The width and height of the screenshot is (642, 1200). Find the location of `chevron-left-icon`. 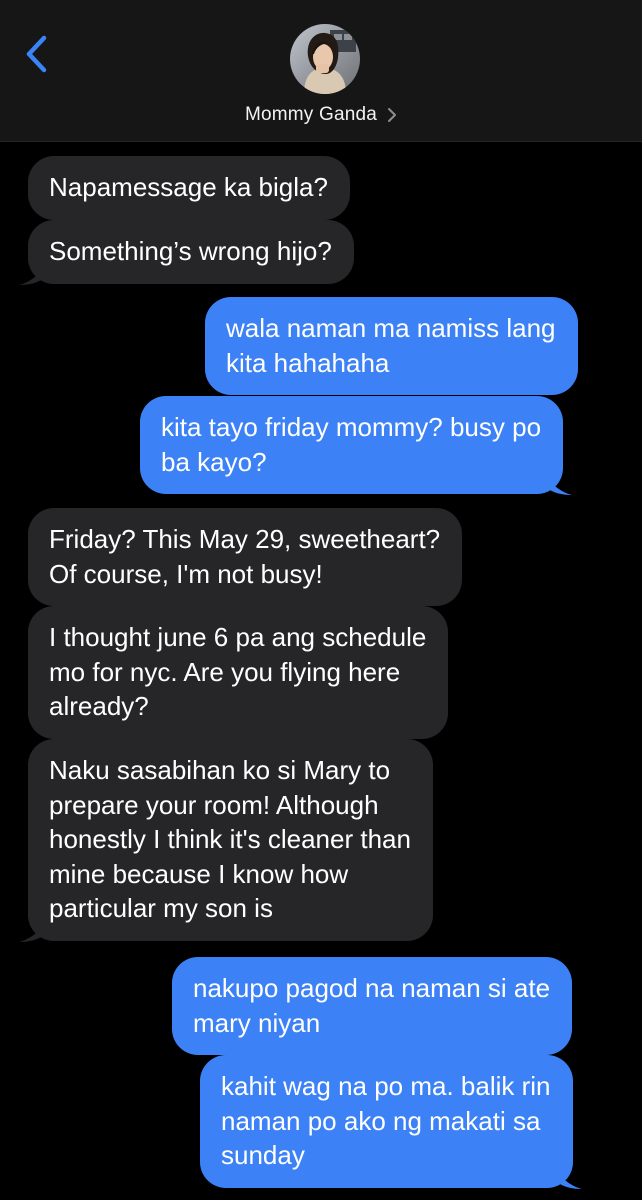

chevron-left-icon is located at coordinates (36, 54).